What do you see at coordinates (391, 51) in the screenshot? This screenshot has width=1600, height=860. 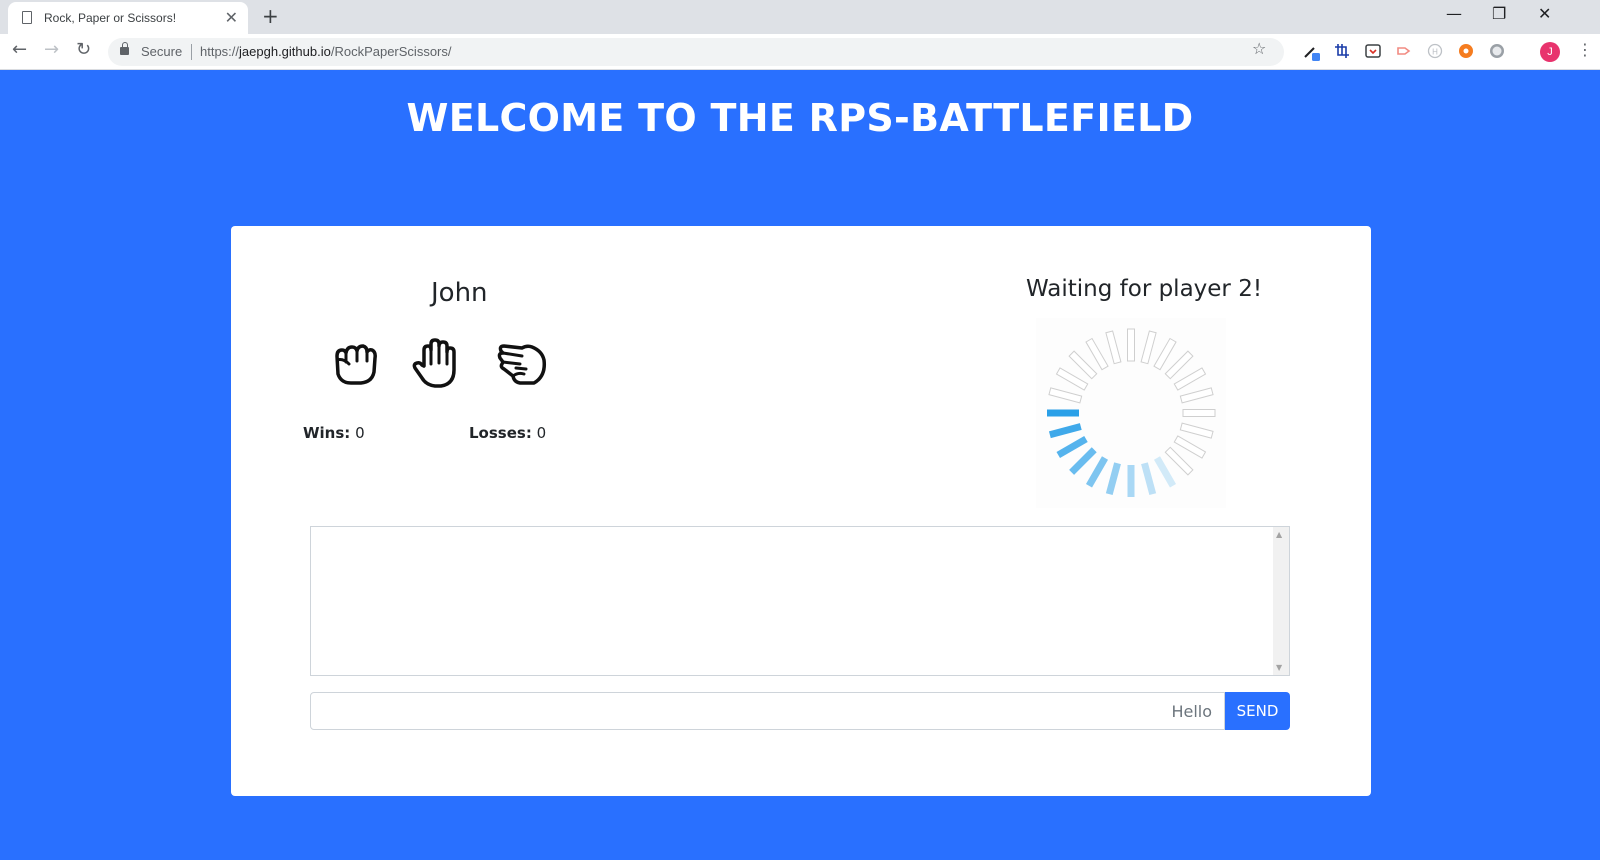 I see `url-path: /RockPaperScissors/` at bounding box center [391, 51].